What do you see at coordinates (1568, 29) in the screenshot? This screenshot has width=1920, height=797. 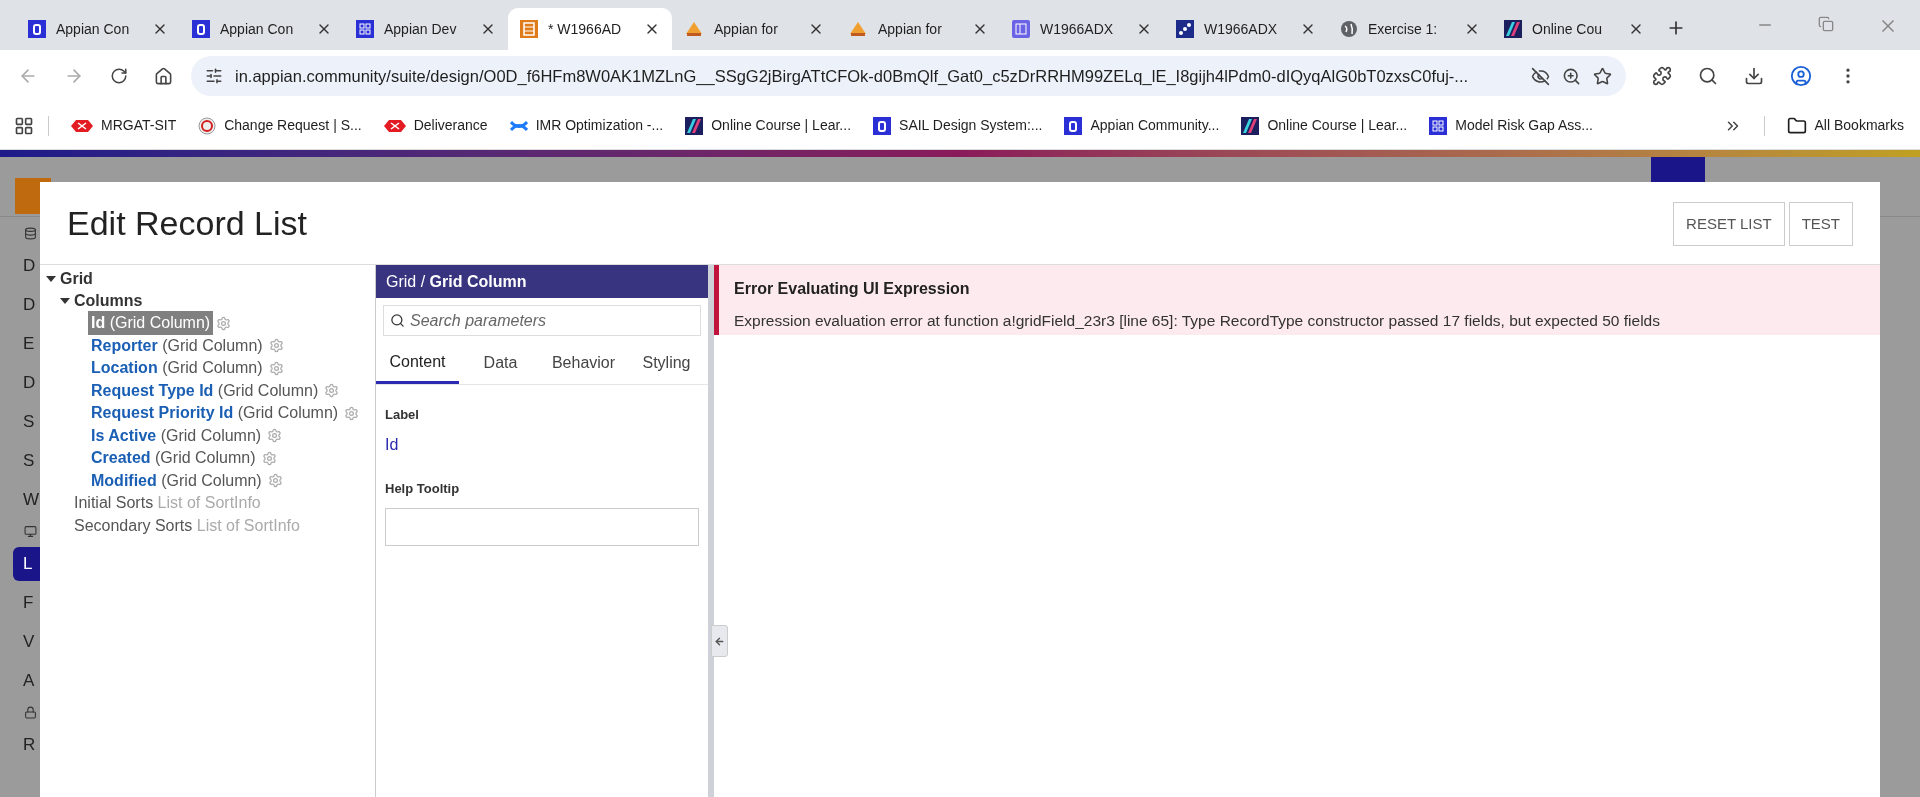 I see `tab-title: Online Cou` at bounding box center [1568, 29].